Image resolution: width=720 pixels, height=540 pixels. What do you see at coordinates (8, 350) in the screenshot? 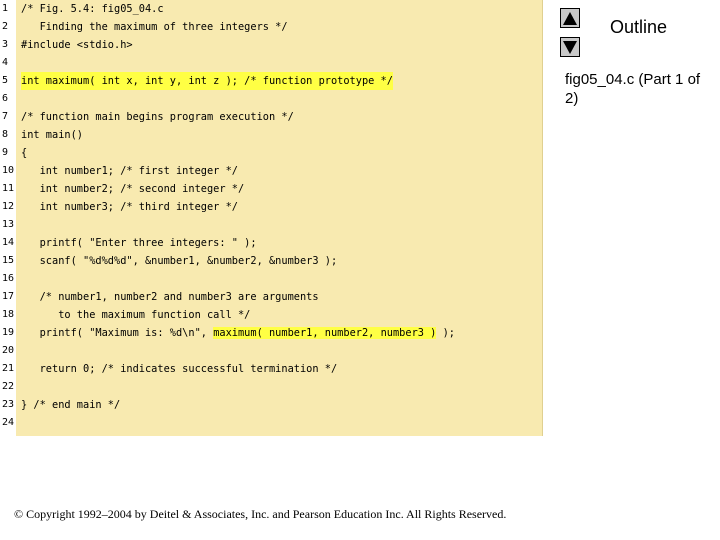
I see `line-number: 20` at bounding box center [8, 350].